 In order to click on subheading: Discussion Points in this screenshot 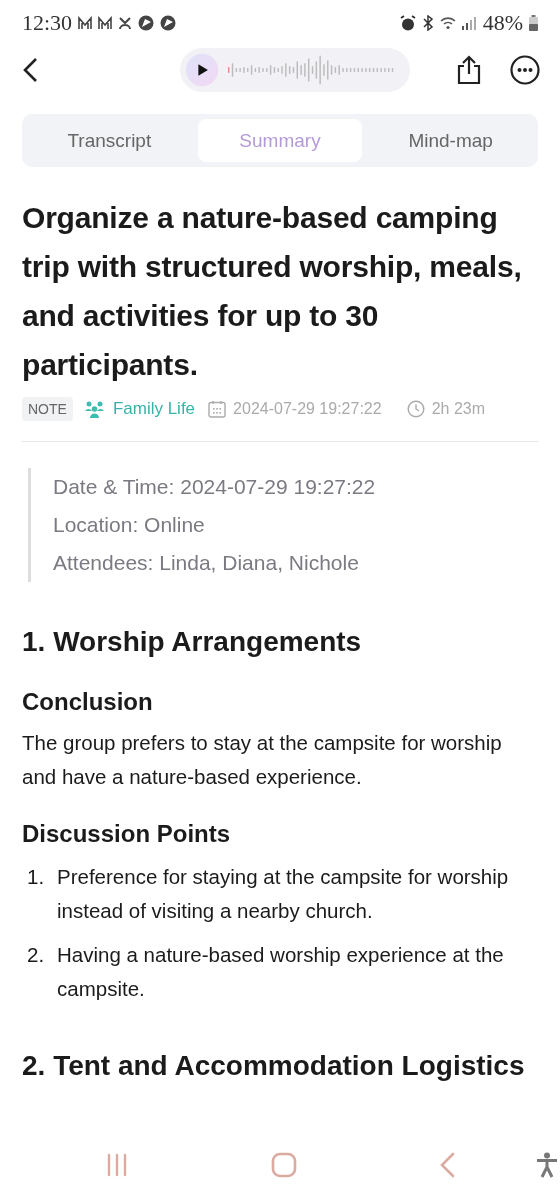, I will do `click(127, 834)`.